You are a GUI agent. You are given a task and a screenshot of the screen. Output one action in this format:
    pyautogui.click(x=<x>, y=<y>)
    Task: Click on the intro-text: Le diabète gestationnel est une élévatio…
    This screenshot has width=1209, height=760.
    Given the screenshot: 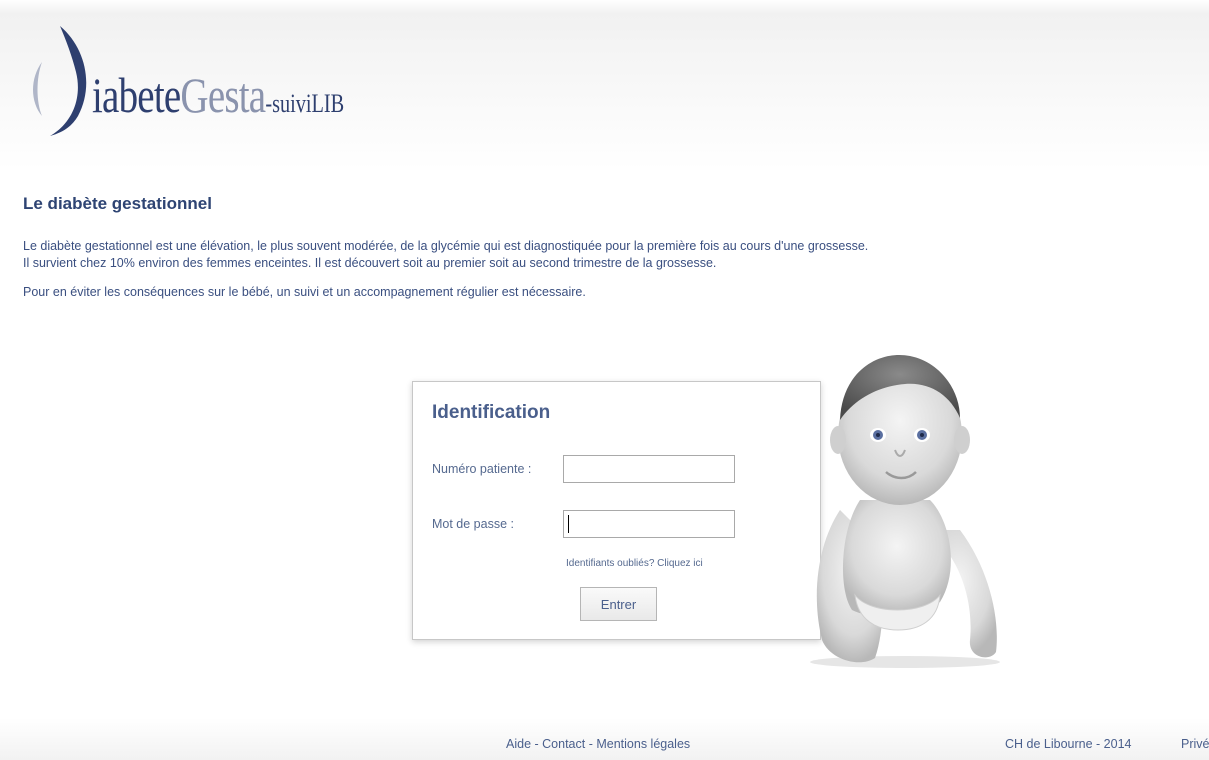 What is the action you would take?
    pyautogui.click(x=598, y=269)
    